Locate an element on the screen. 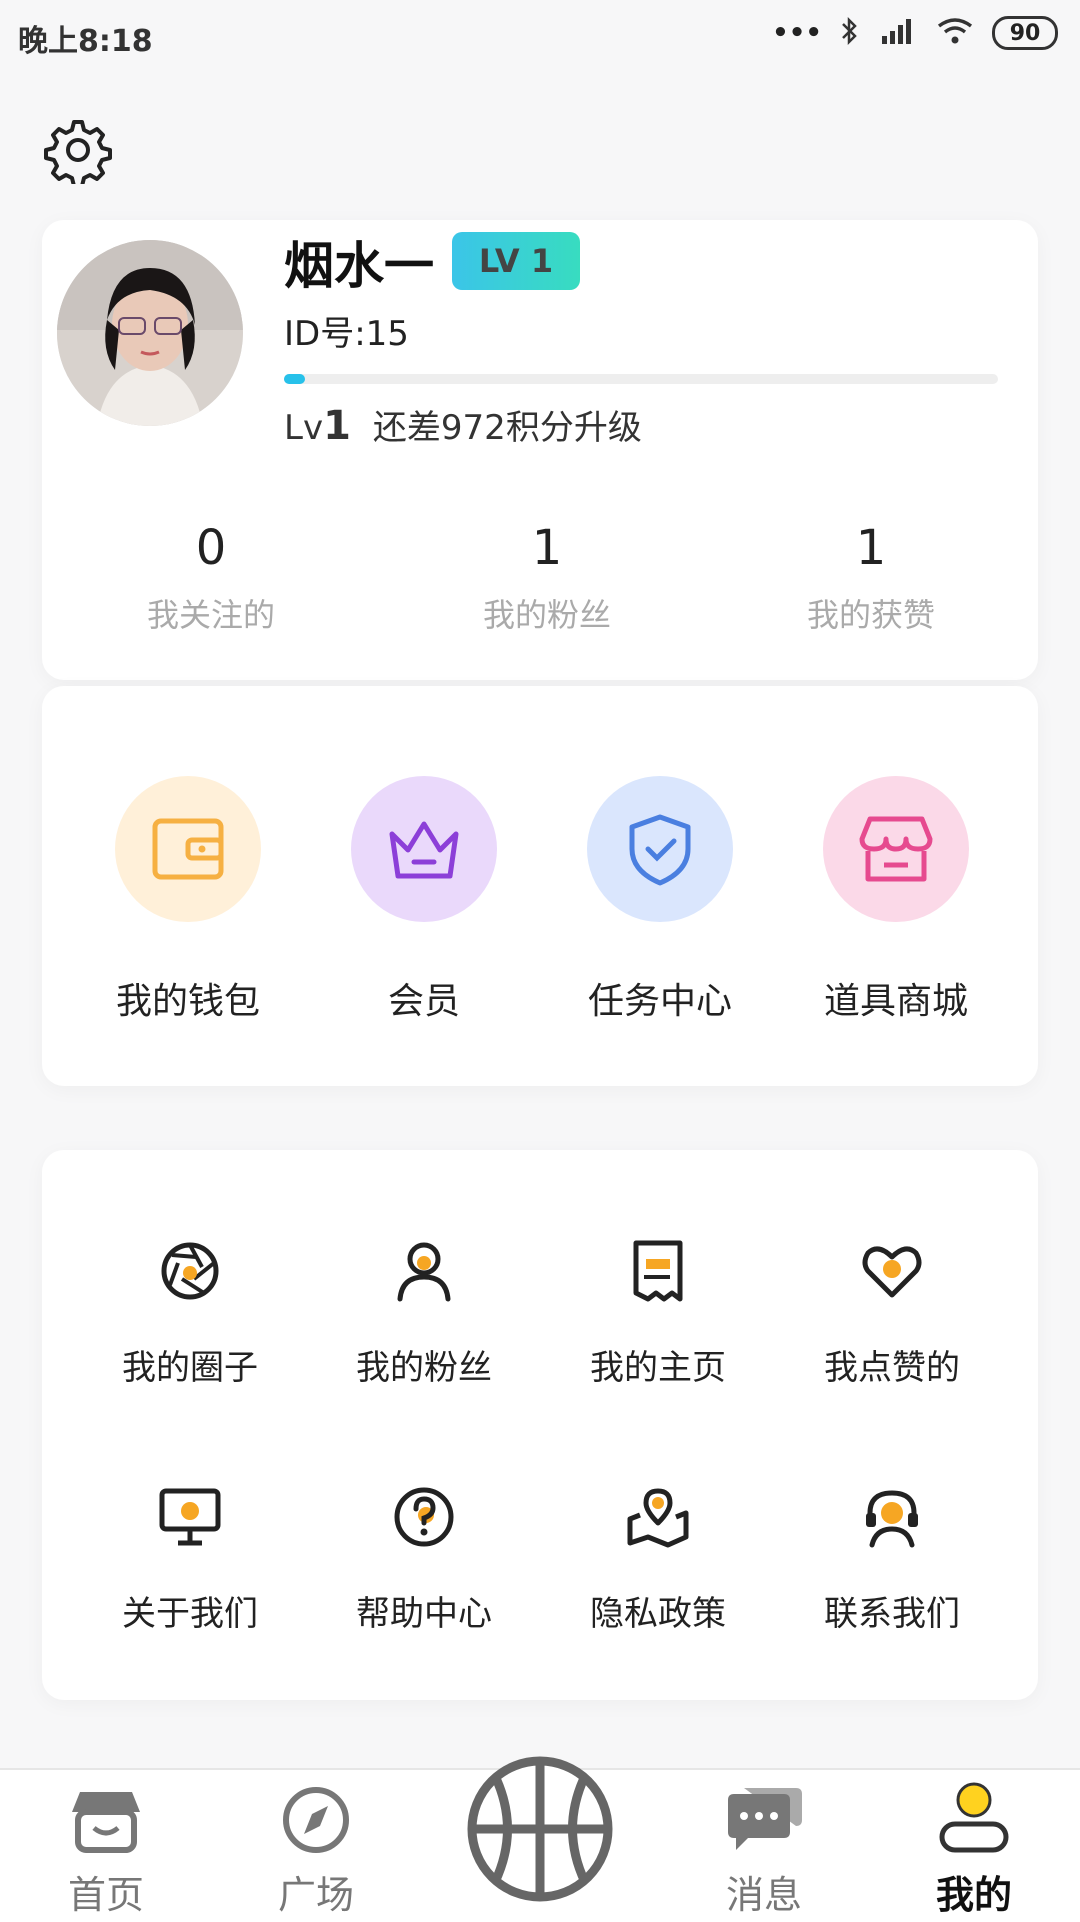 The height and width of the screenshot is (1922, 1080). question-icon is located at coordinates (424, 1517).